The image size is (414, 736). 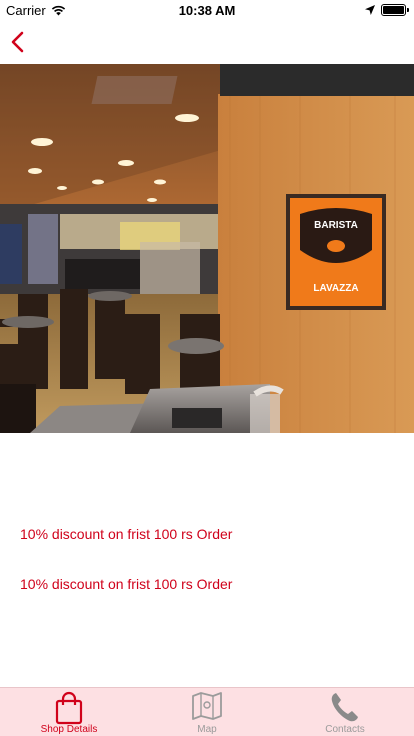 I want to click on tab-bar: Shop Details Map Contacts, so click(x=207, y=711).